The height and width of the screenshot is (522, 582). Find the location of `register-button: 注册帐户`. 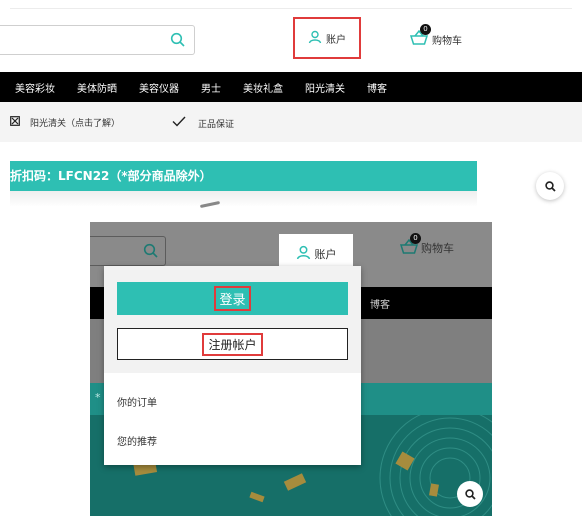

register-button: 注册帐户 is located at coordinates (232, 344).